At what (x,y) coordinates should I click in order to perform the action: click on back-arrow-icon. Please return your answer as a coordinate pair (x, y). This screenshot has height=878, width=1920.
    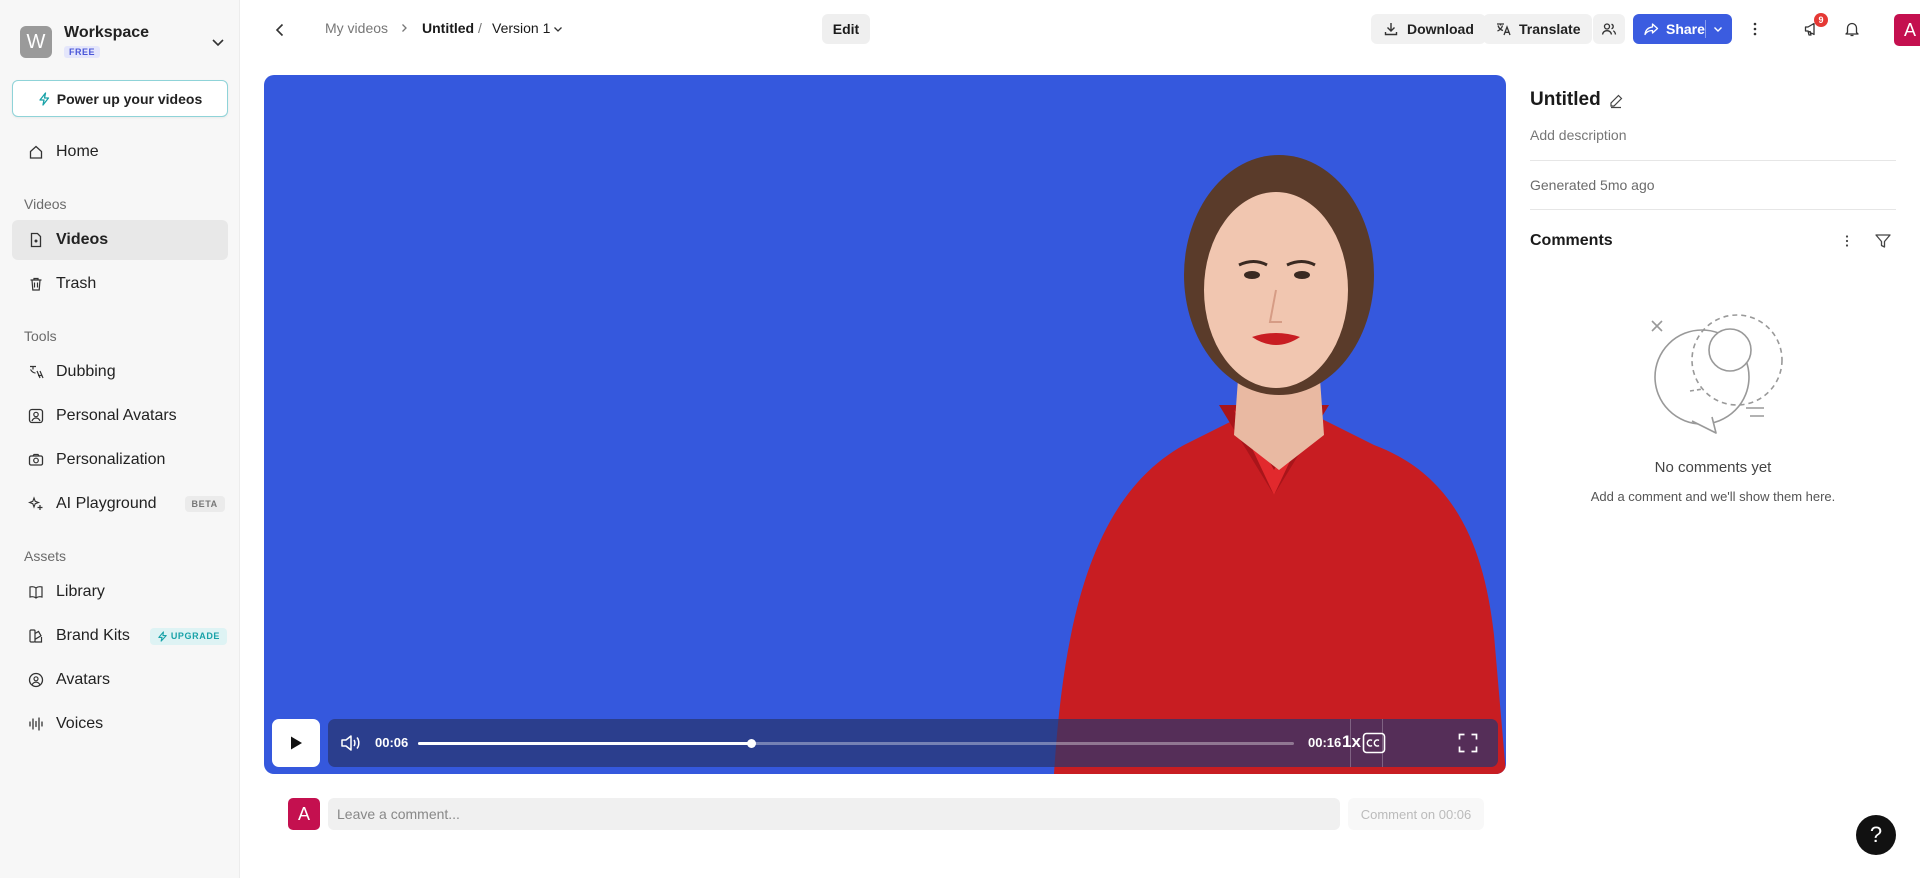
    Looking at the image, I should click on (280, 30).